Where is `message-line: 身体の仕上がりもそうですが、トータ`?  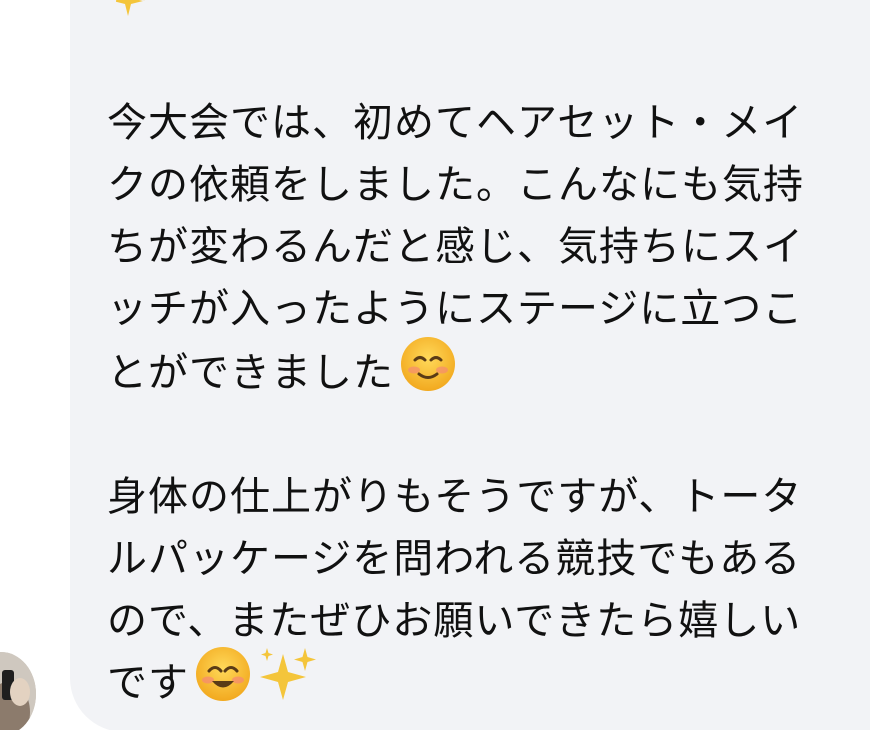 message-line: 身体の仕上がりもそうですが、トータ is located at coordinates (455, 497).